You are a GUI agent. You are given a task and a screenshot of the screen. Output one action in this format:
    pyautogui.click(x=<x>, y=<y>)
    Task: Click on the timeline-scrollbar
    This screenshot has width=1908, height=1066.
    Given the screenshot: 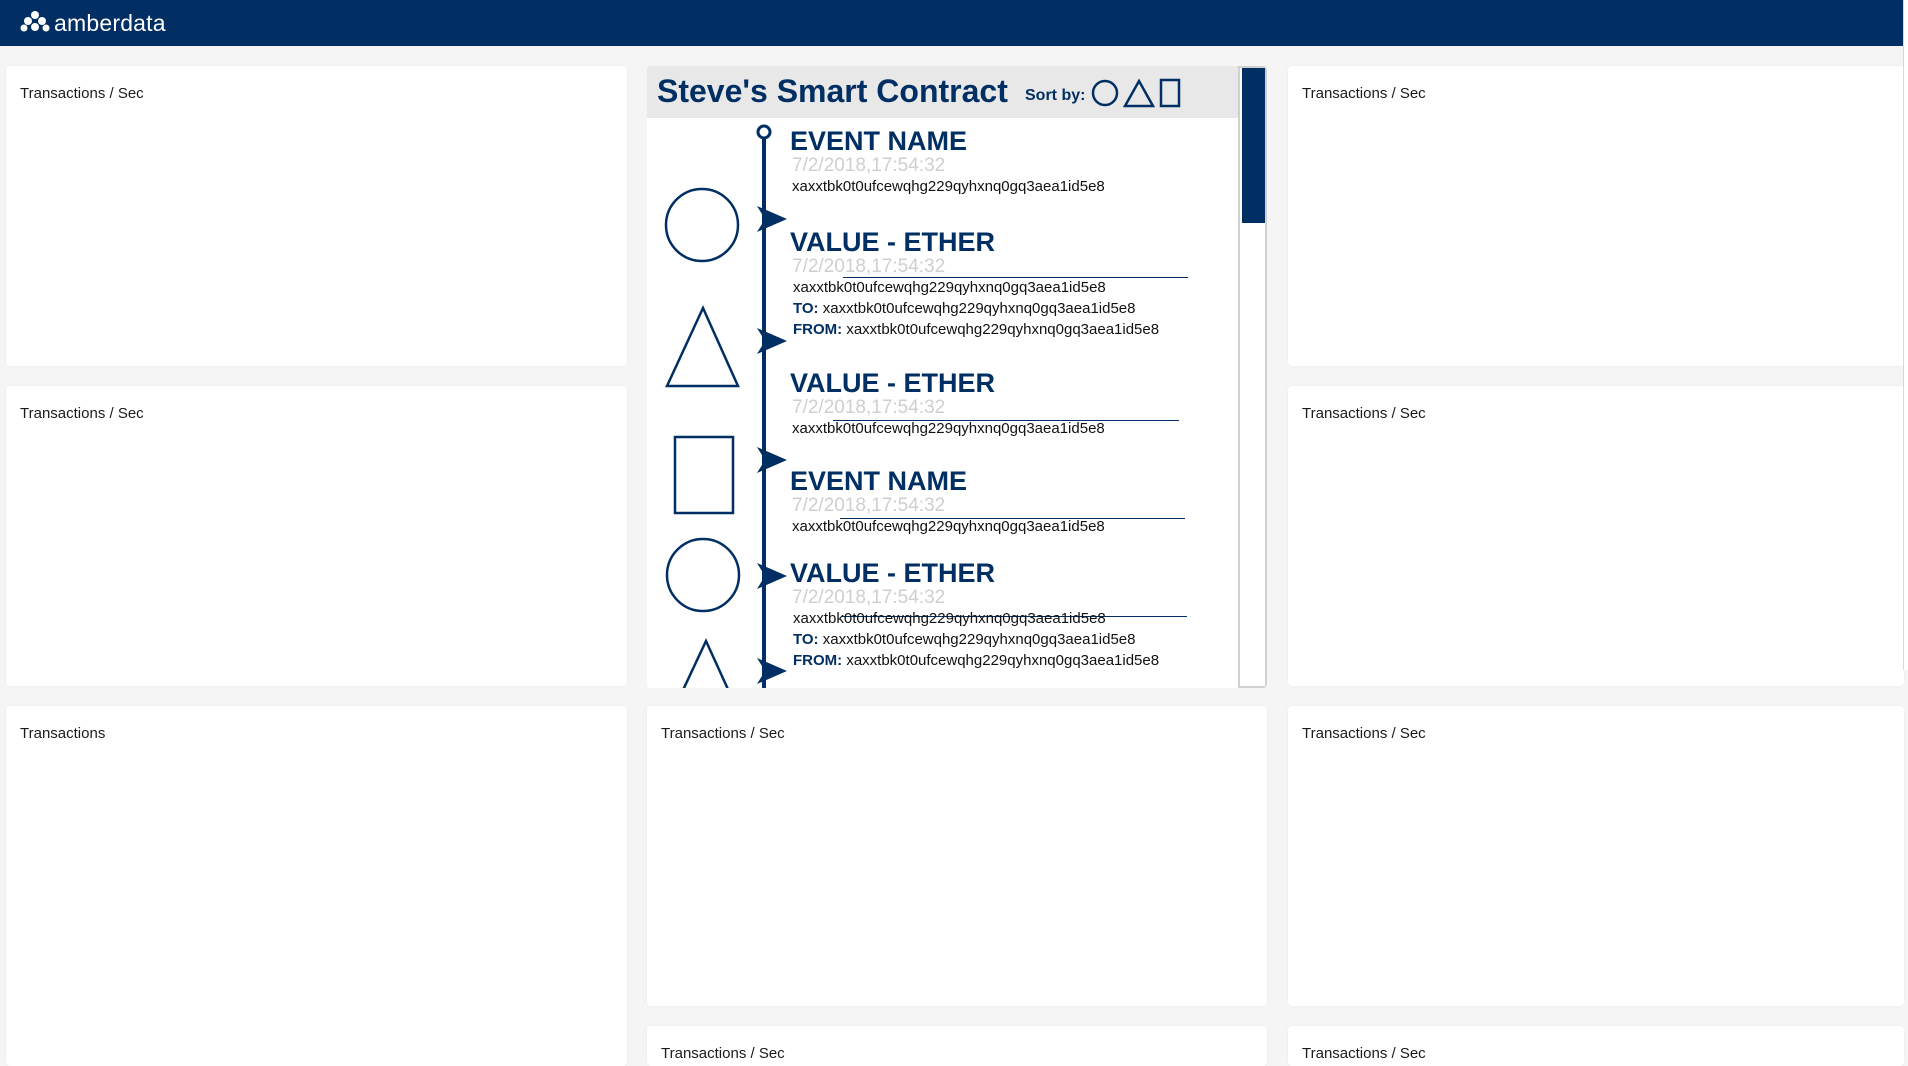 What is the action you would take?
    pyautogui.click(x=1252, y=377)
    